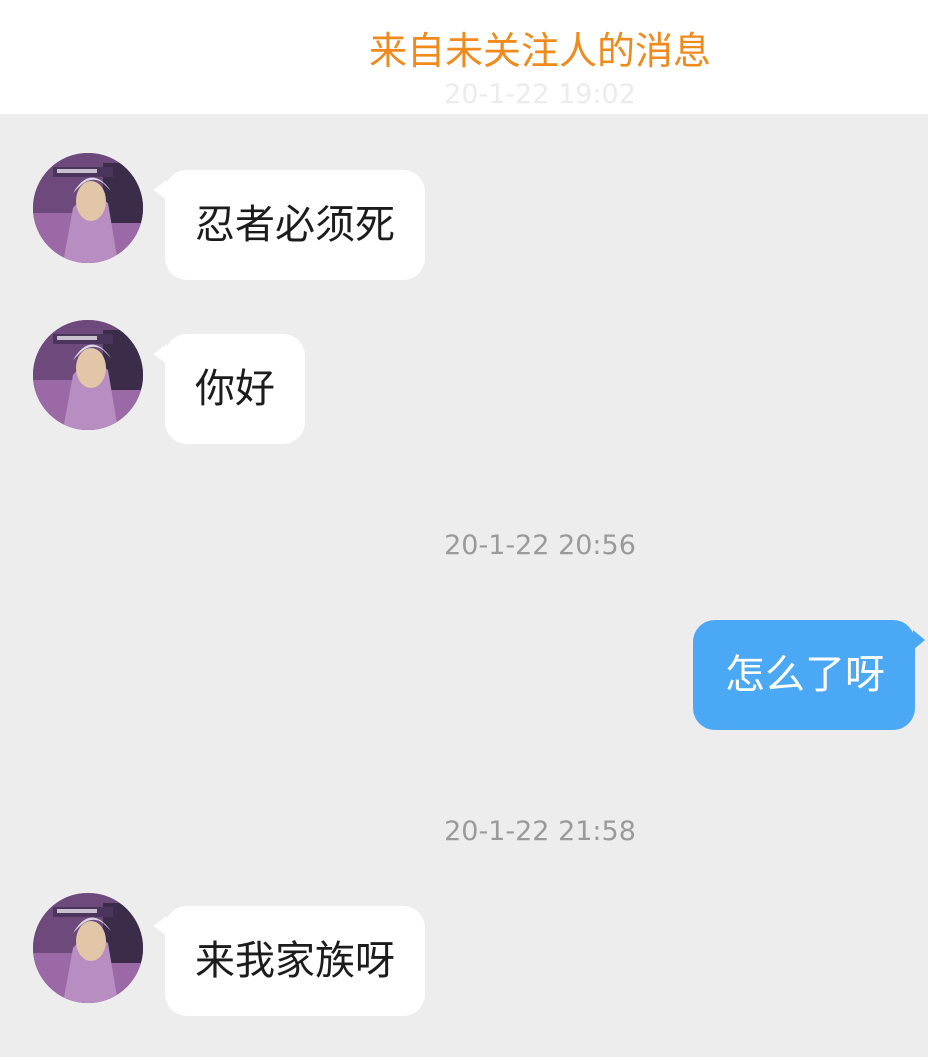 Image resolution: width=928 pixels, height=1057 pixels. I want to click on faded-timestamp: 20-1-22 19:02, so click(540, 94).